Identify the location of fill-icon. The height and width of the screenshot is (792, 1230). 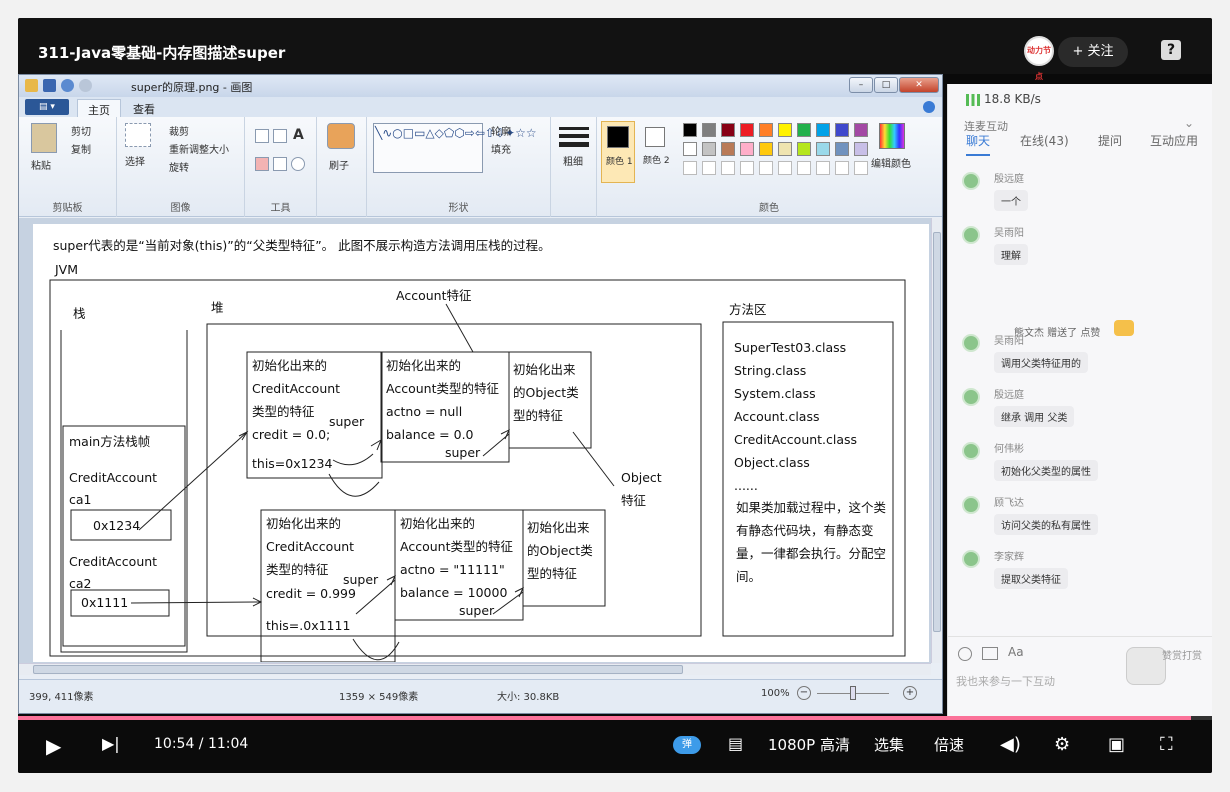
(280, 136).